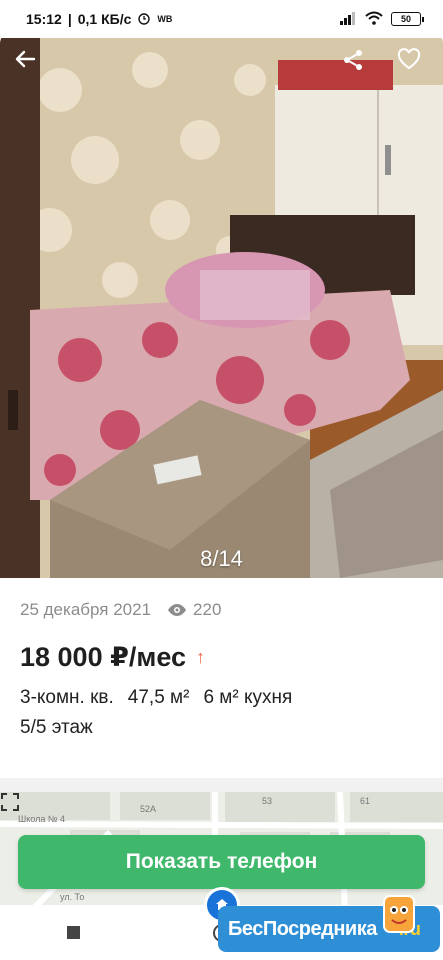 The height and width of the screenshot is (960, 443). Describe the element at coordinates (225, 657) in the screenshot. I see `price-row: 18 000 ₽/мес ↑` at that location.